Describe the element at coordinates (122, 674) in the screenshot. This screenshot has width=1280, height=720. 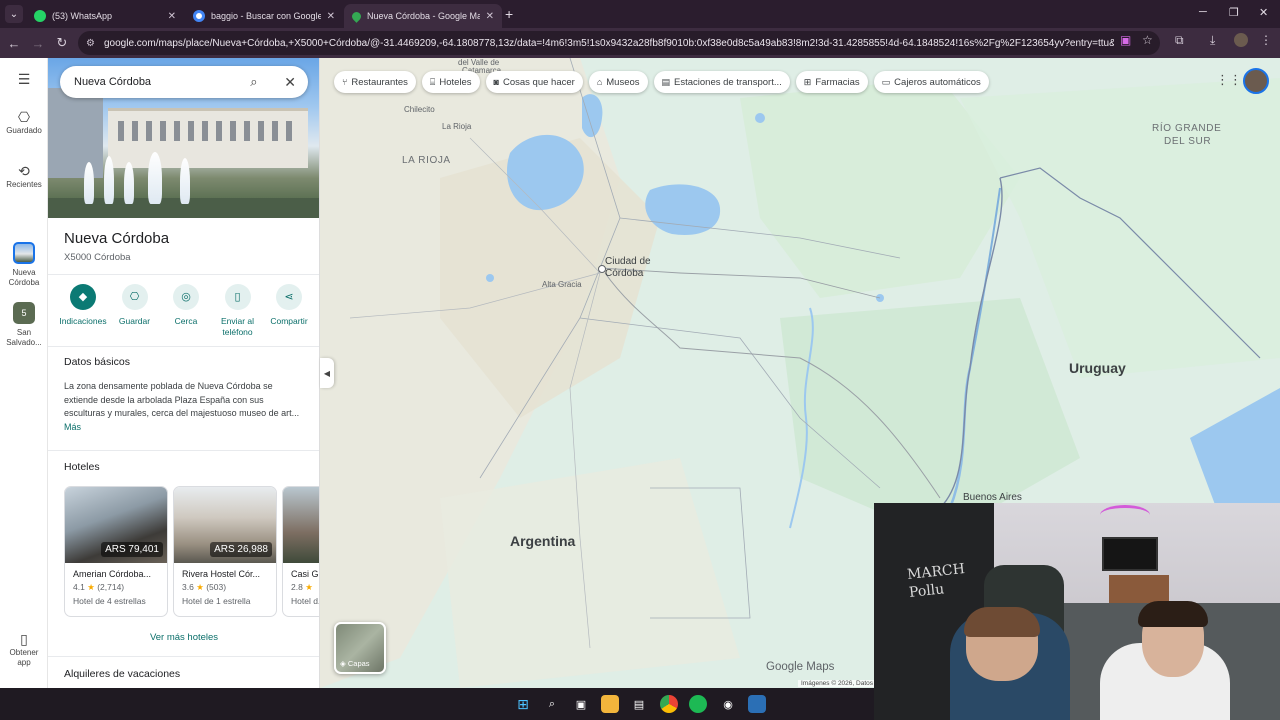
I see `rentals-heading: Alquileres de vacaciones` at that location.